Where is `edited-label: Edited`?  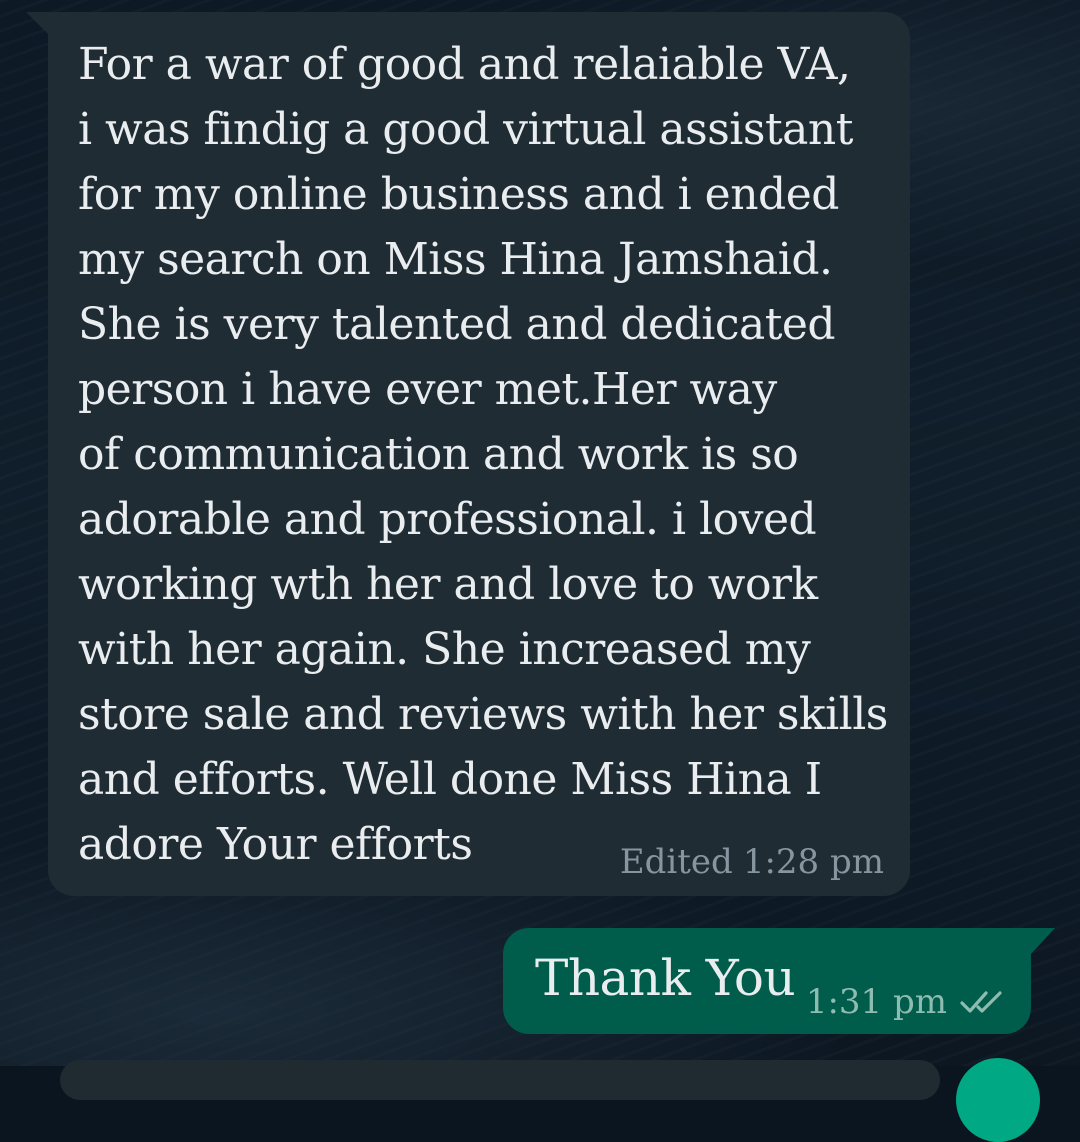
edited-label: Edited is located at coordinates (676, 862).